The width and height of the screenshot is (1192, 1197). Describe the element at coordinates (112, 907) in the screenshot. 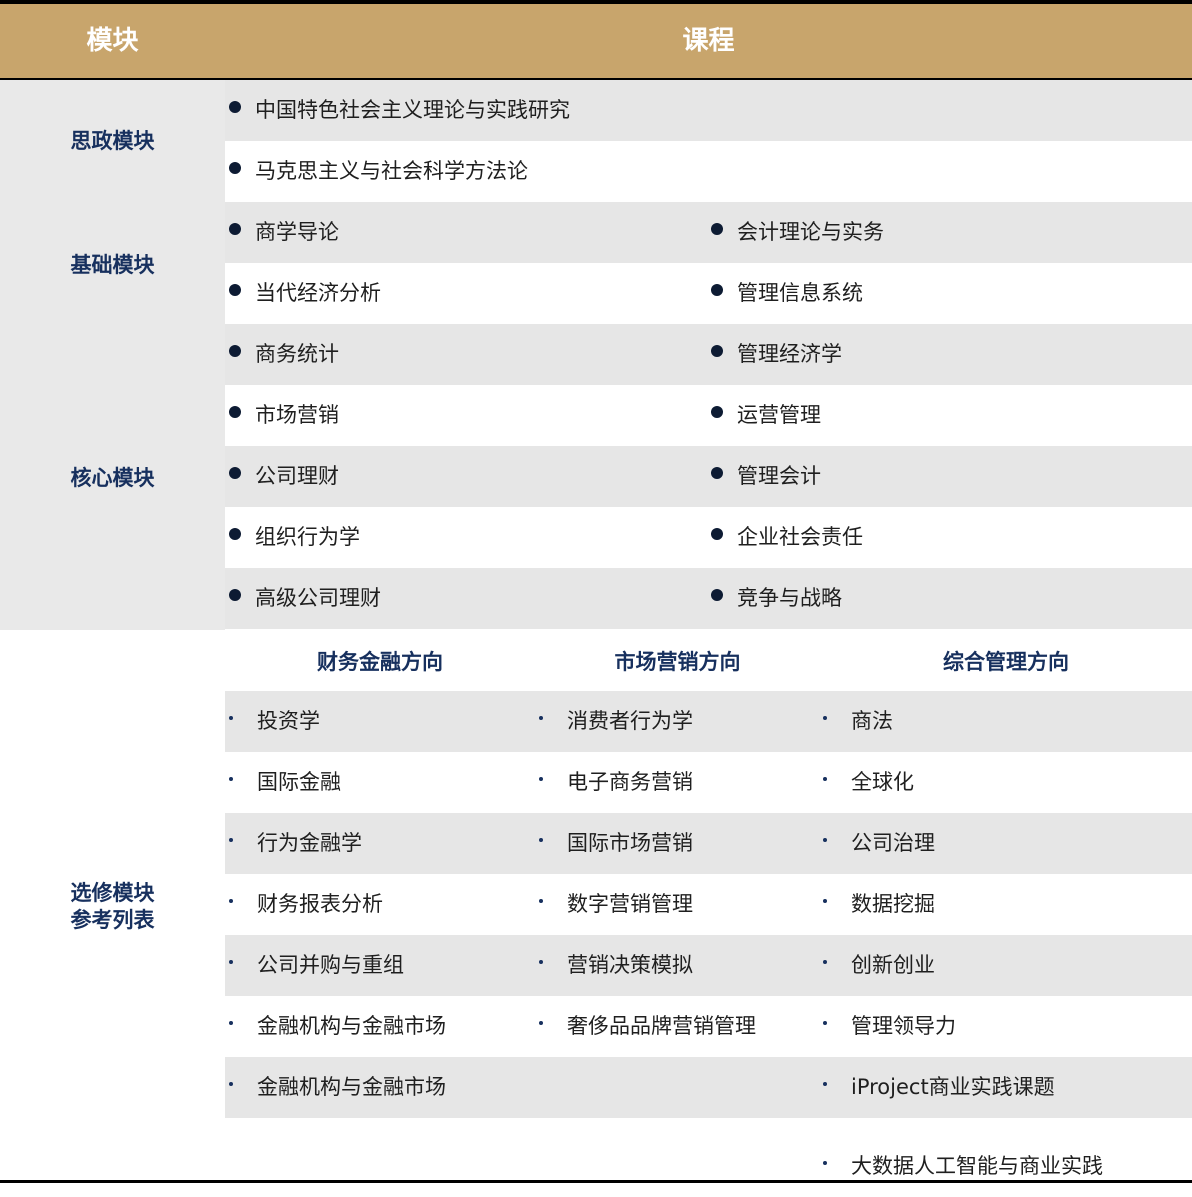

I see `module-label-elective: 选修模块 参考列表` at that location.